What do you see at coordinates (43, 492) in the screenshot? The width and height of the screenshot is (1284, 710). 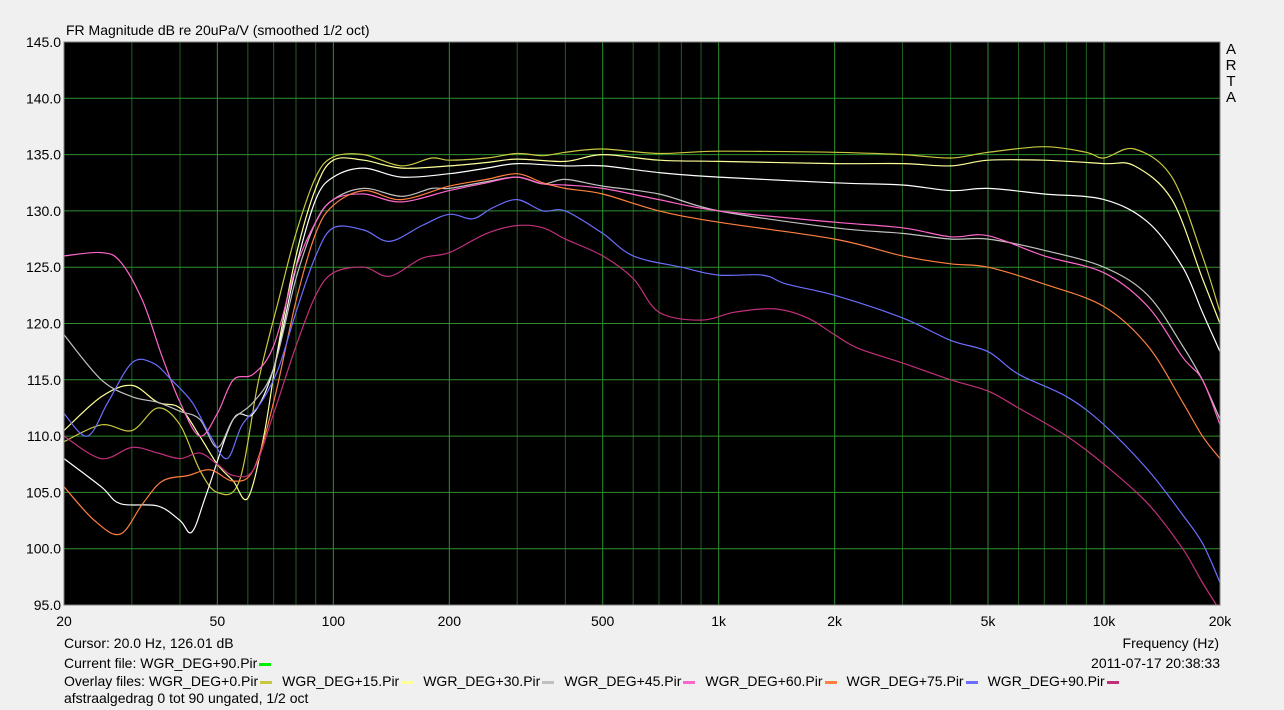 I see `y-tick-label: 105.0` at bounding box center [43, 492].